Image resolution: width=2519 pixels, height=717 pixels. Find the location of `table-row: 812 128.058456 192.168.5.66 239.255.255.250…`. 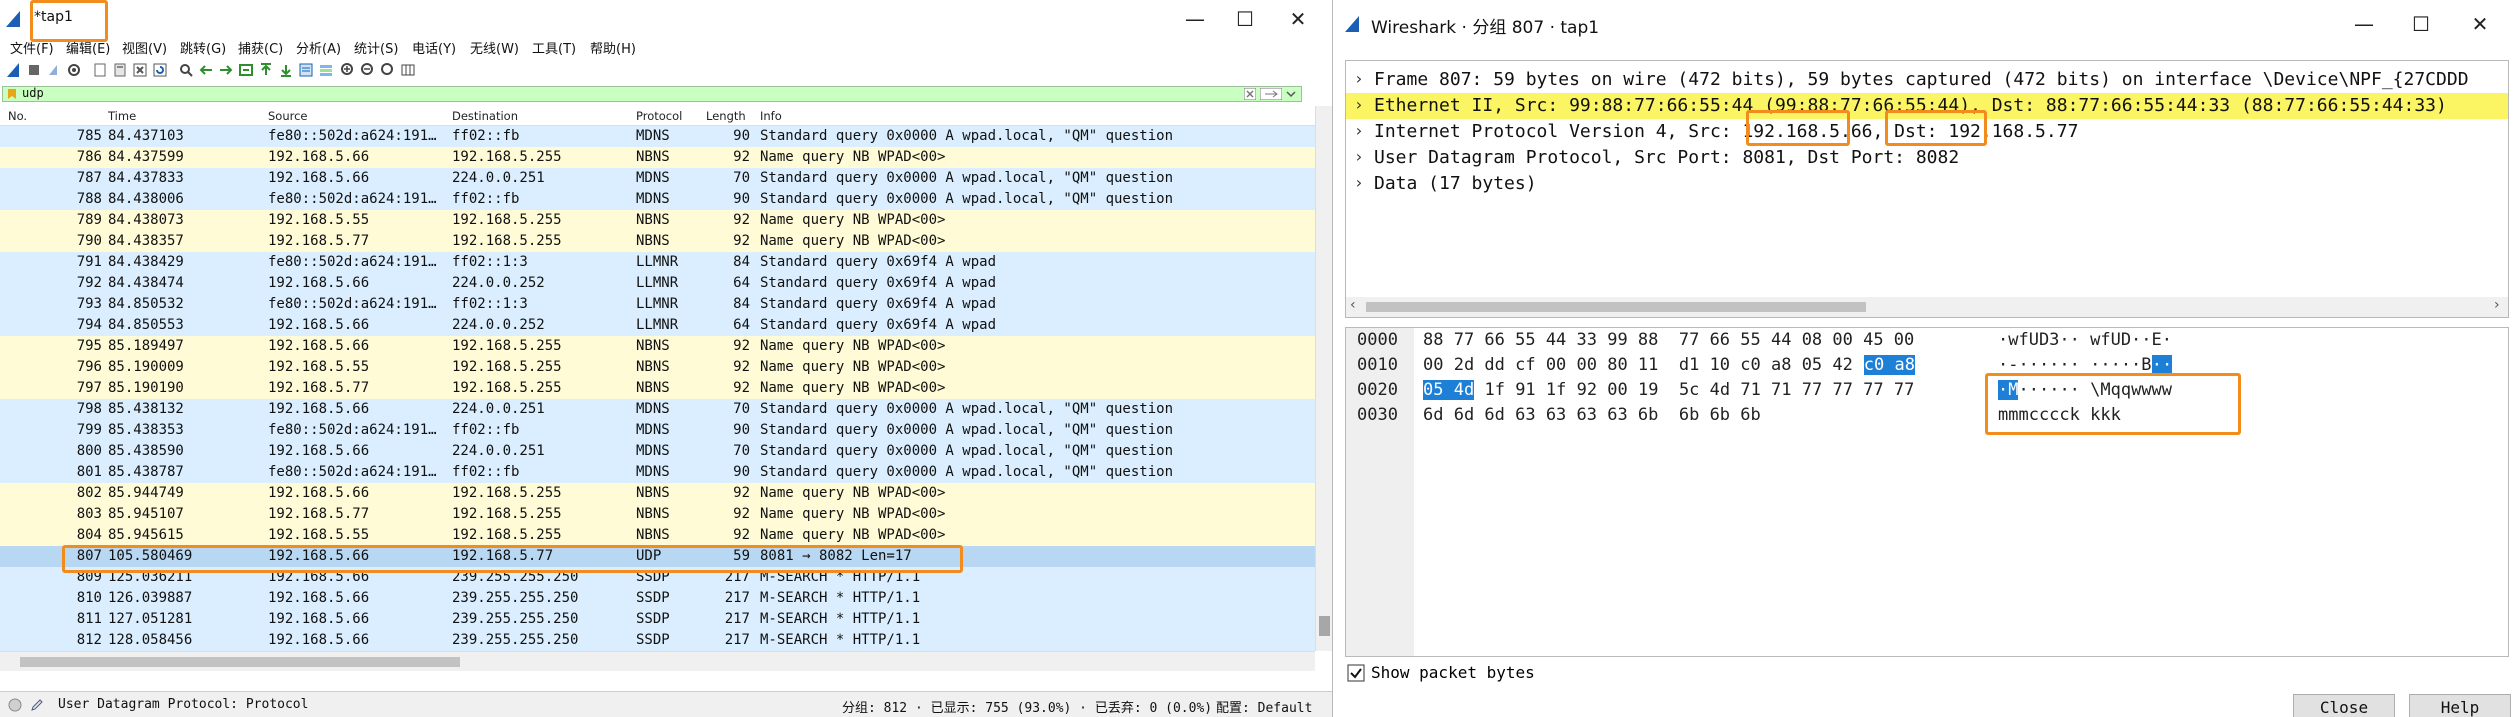

table-row: 812 128.058456 192.168.5.66 239.255.255.250… is located at coordinates (657, 640).